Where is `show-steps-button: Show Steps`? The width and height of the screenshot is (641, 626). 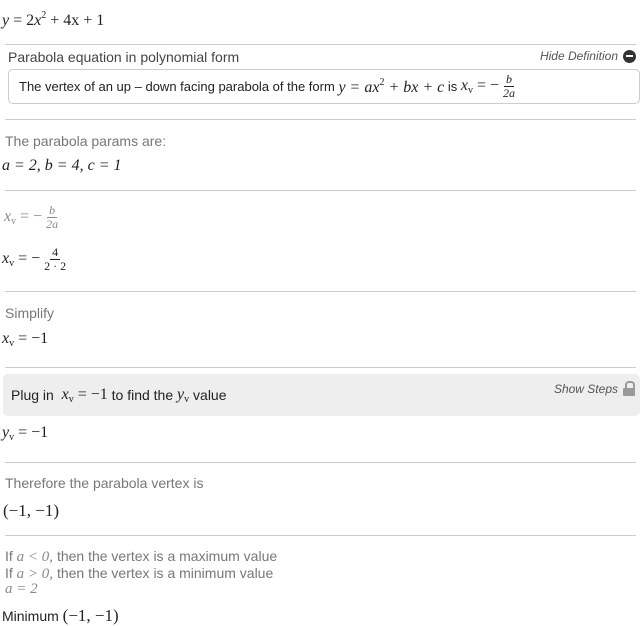 show-steps-button: Show Steps is located at coordinates (594, 388).